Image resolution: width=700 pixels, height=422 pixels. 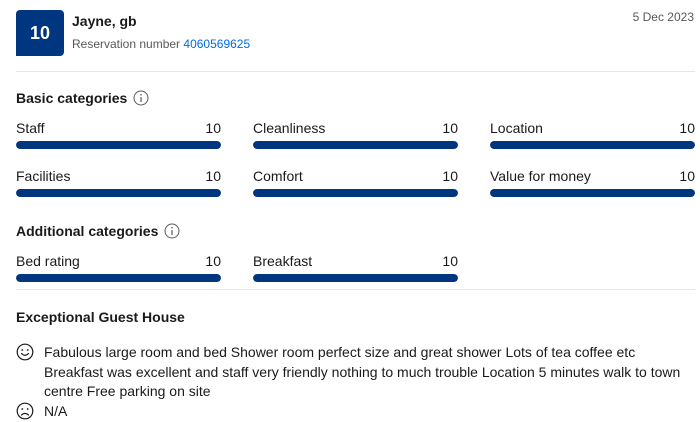 I want to click on reservation-label: Reservation number, so click(x=126, y=44).